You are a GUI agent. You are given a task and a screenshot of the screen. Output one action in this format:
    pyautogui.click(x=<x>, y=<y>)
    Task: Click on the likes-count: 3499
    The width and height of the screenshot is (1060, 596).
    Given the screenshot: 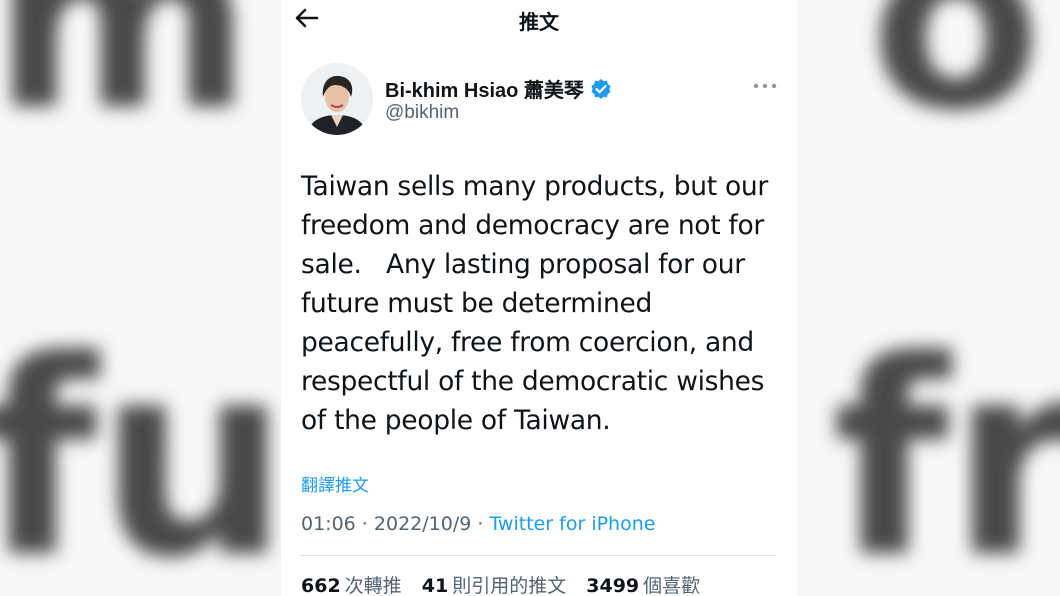 What is the action you would take?
    pyautogui.click(x=613, y=585)
    